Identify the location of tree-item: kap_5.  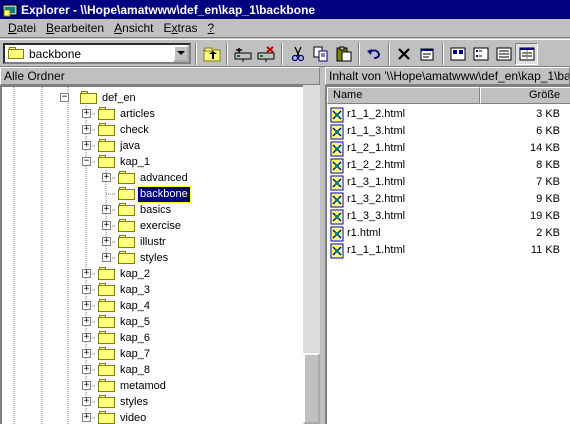
(135, 322).